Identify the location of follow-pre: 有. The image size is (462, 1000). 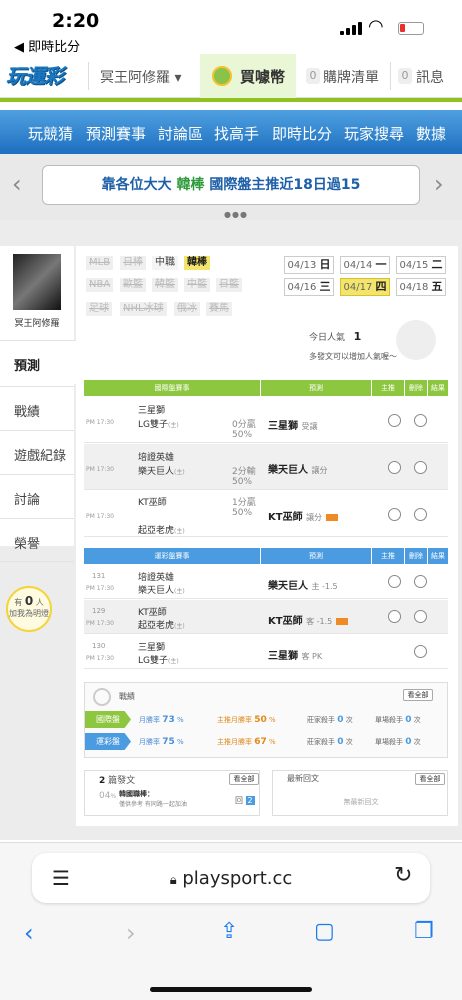
(18, 602).